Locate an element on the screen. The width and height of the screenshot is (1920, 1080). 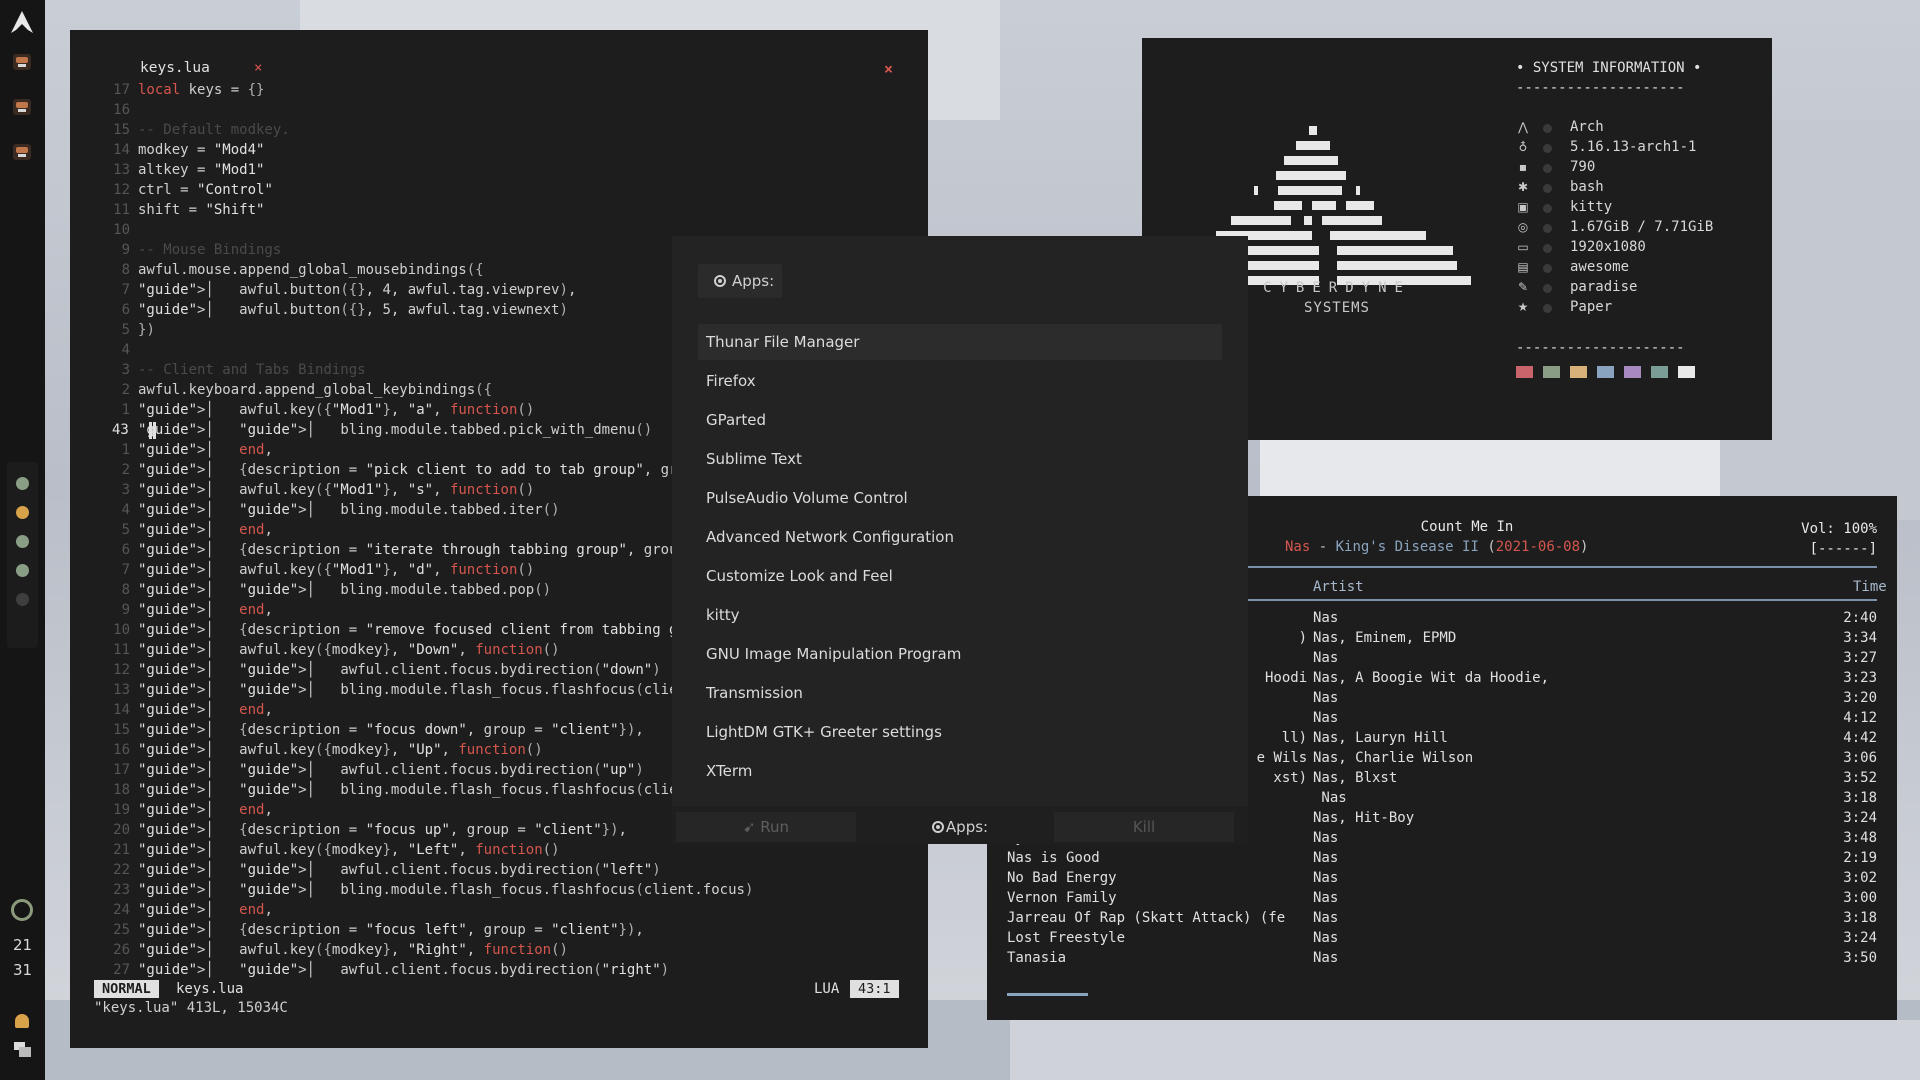
arch-logo-icon is located at coordinates (22, 22).